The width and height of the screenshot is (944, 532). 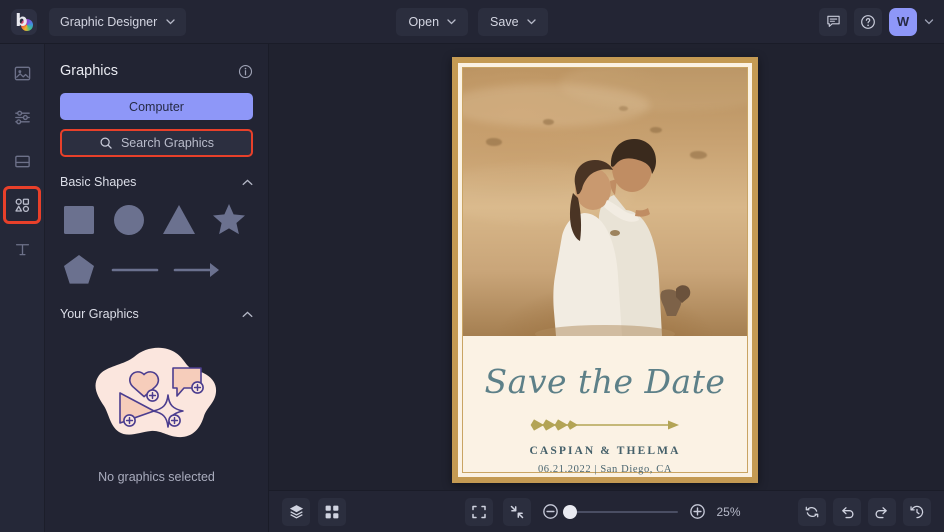 I want to click on fit-screen-button, so click(x=478, y=511).